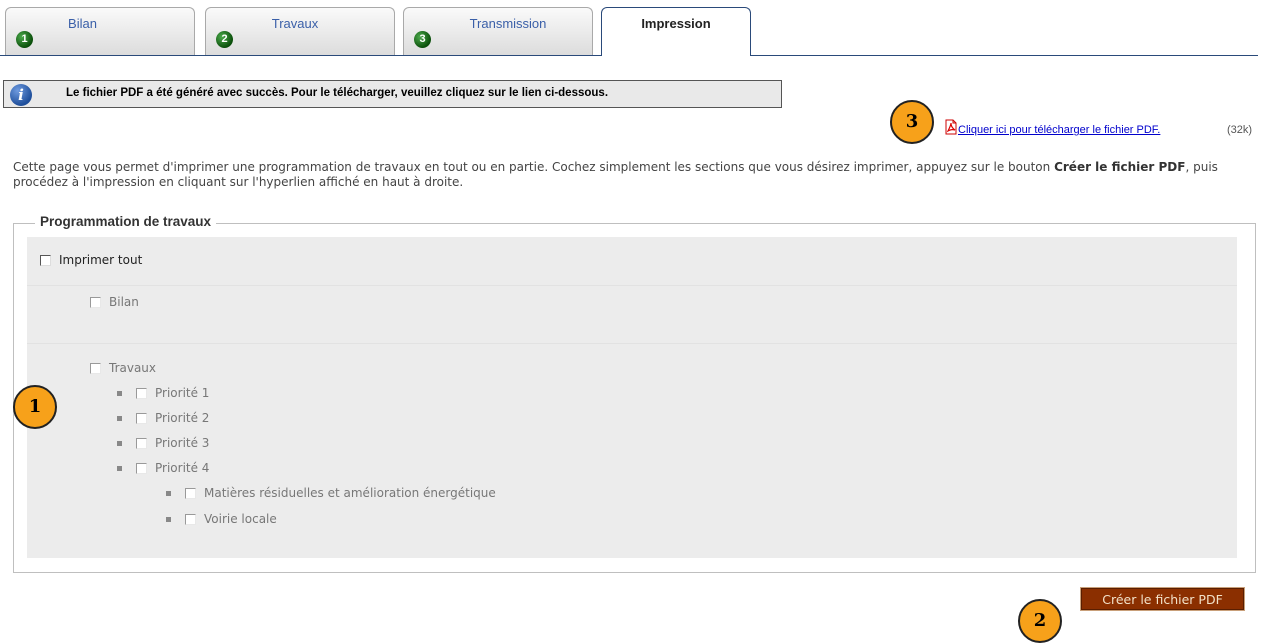 This screenshot has height=643, width=1265. I want to click on tab-label: Travaux, so click(295, 23).